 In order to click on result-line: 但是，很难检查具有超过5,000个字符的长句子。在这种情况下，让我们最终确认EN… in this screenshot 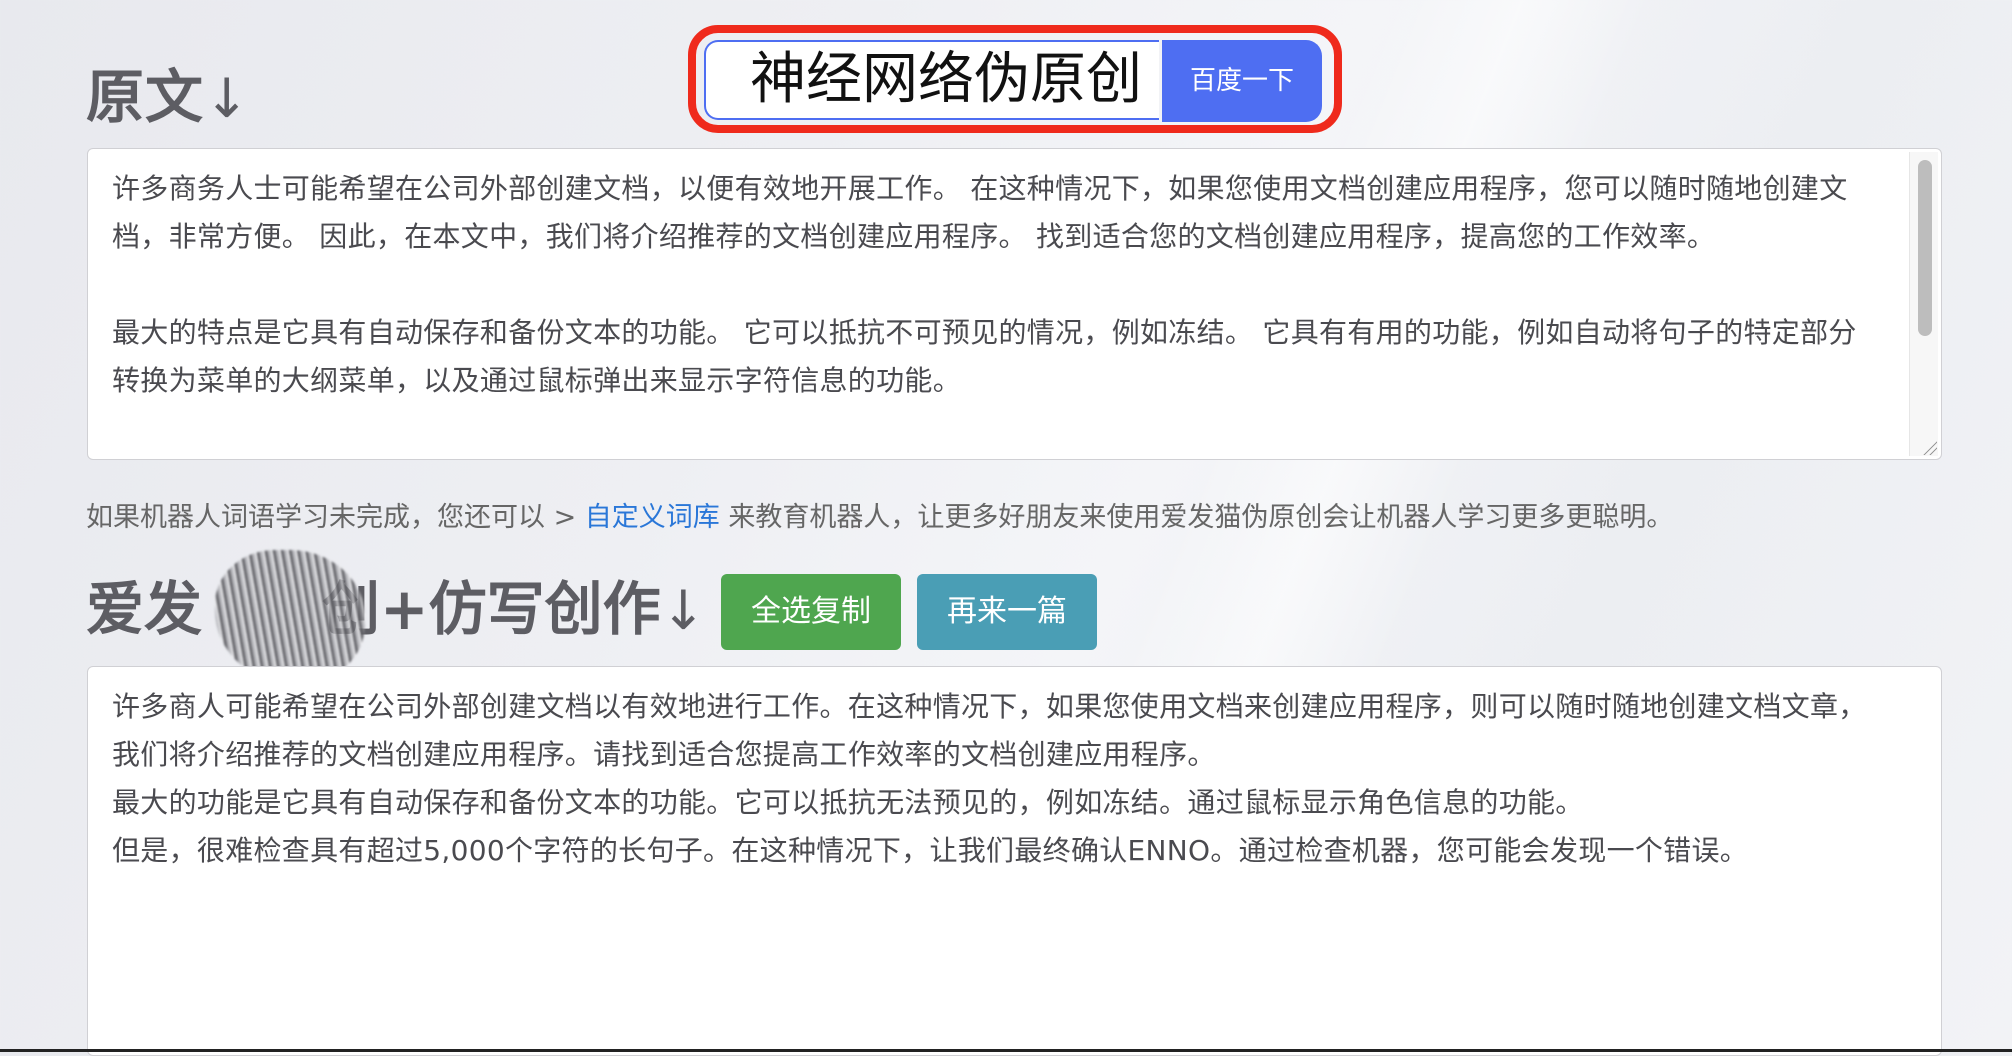, I will do `click(930, 850)`.